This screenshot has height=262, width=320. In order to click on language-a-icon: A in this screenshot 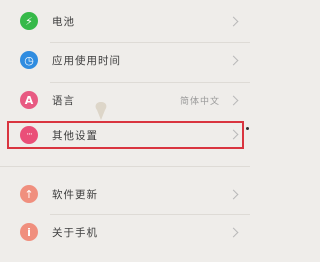, I will do `click(29, 100)`.